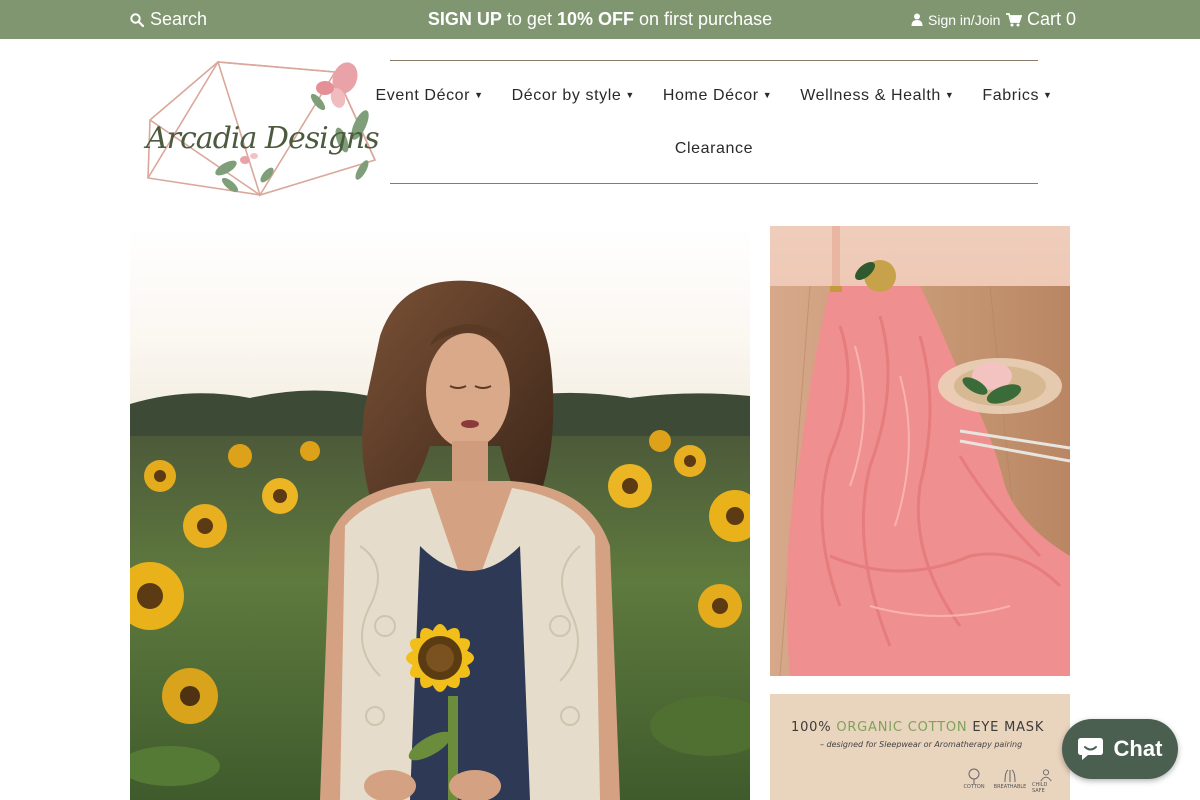 Image resolution: width=1200 pixels, height=800 pixels. I want to click on cart-icon, so click(1014, 19).